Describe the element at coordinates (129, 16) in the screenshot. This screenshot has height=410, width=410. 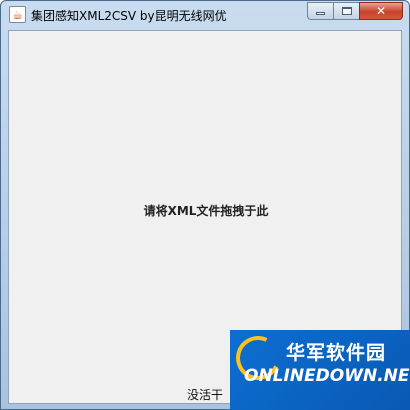
I see `window-title: 集团感知XML2CSV by昆明无线网优` at that location.